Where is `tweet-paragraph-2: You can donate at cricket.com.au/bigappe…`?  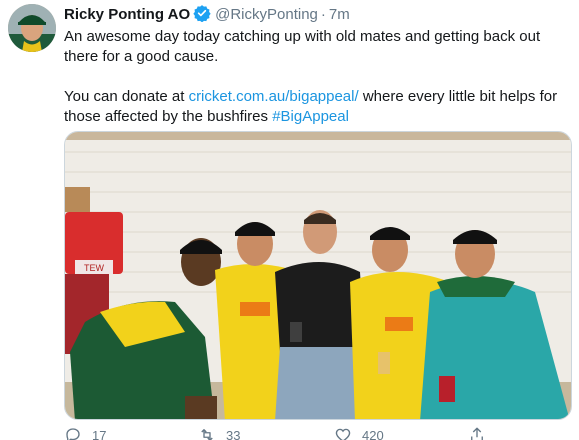
tweet-paragraph-2: You can donate at cricket.com.au/bigappe… is located at coordinates (319, 107).